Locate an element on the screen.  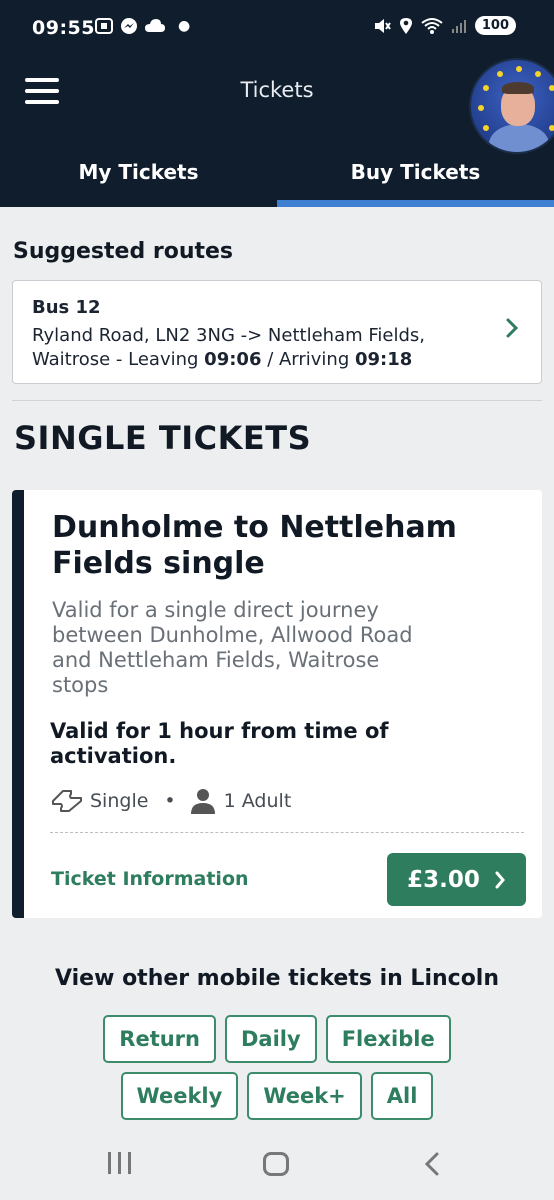
ticket-information-link: Ticket Information is located at coordinates (150, 879).